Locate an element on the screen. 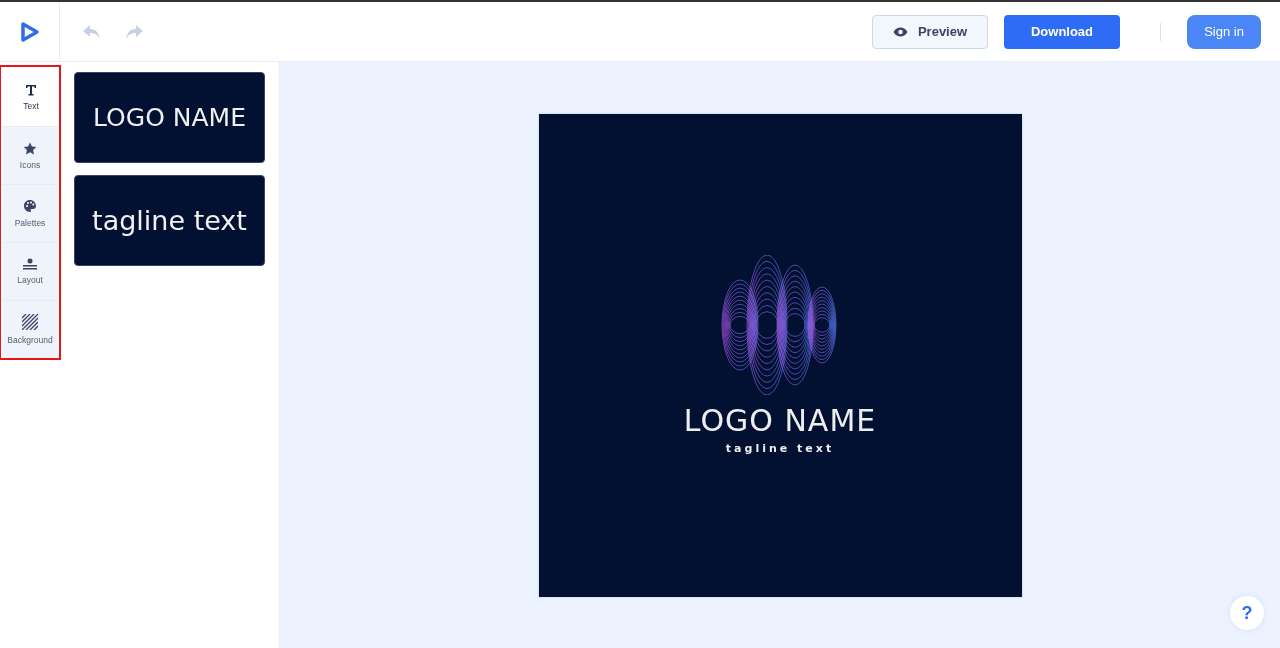 The image size is (1280, 648). sidebar-item: Background is located at coordinates (30, 330).